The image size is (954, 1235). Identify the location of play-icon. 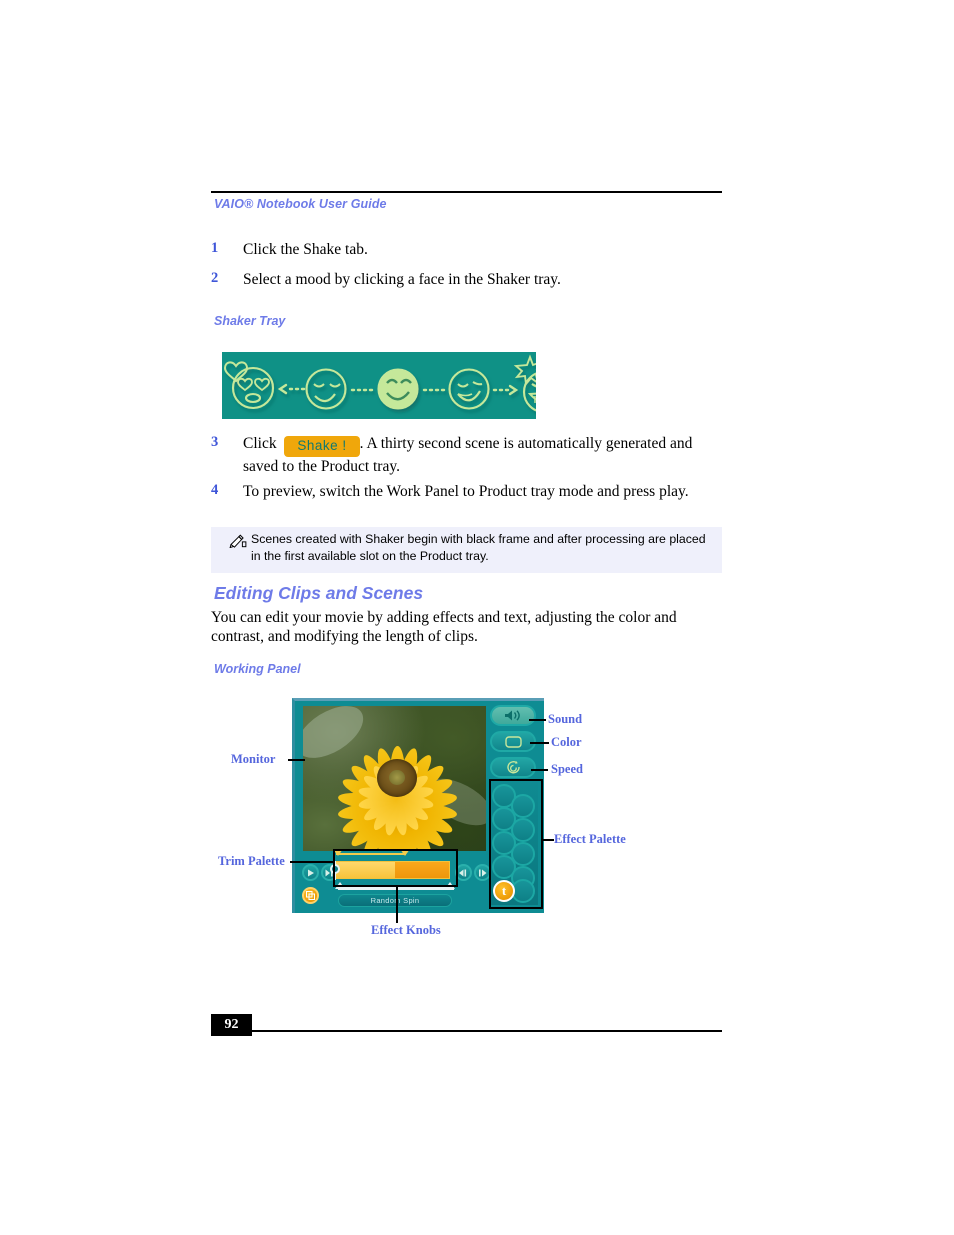
(310, 872).